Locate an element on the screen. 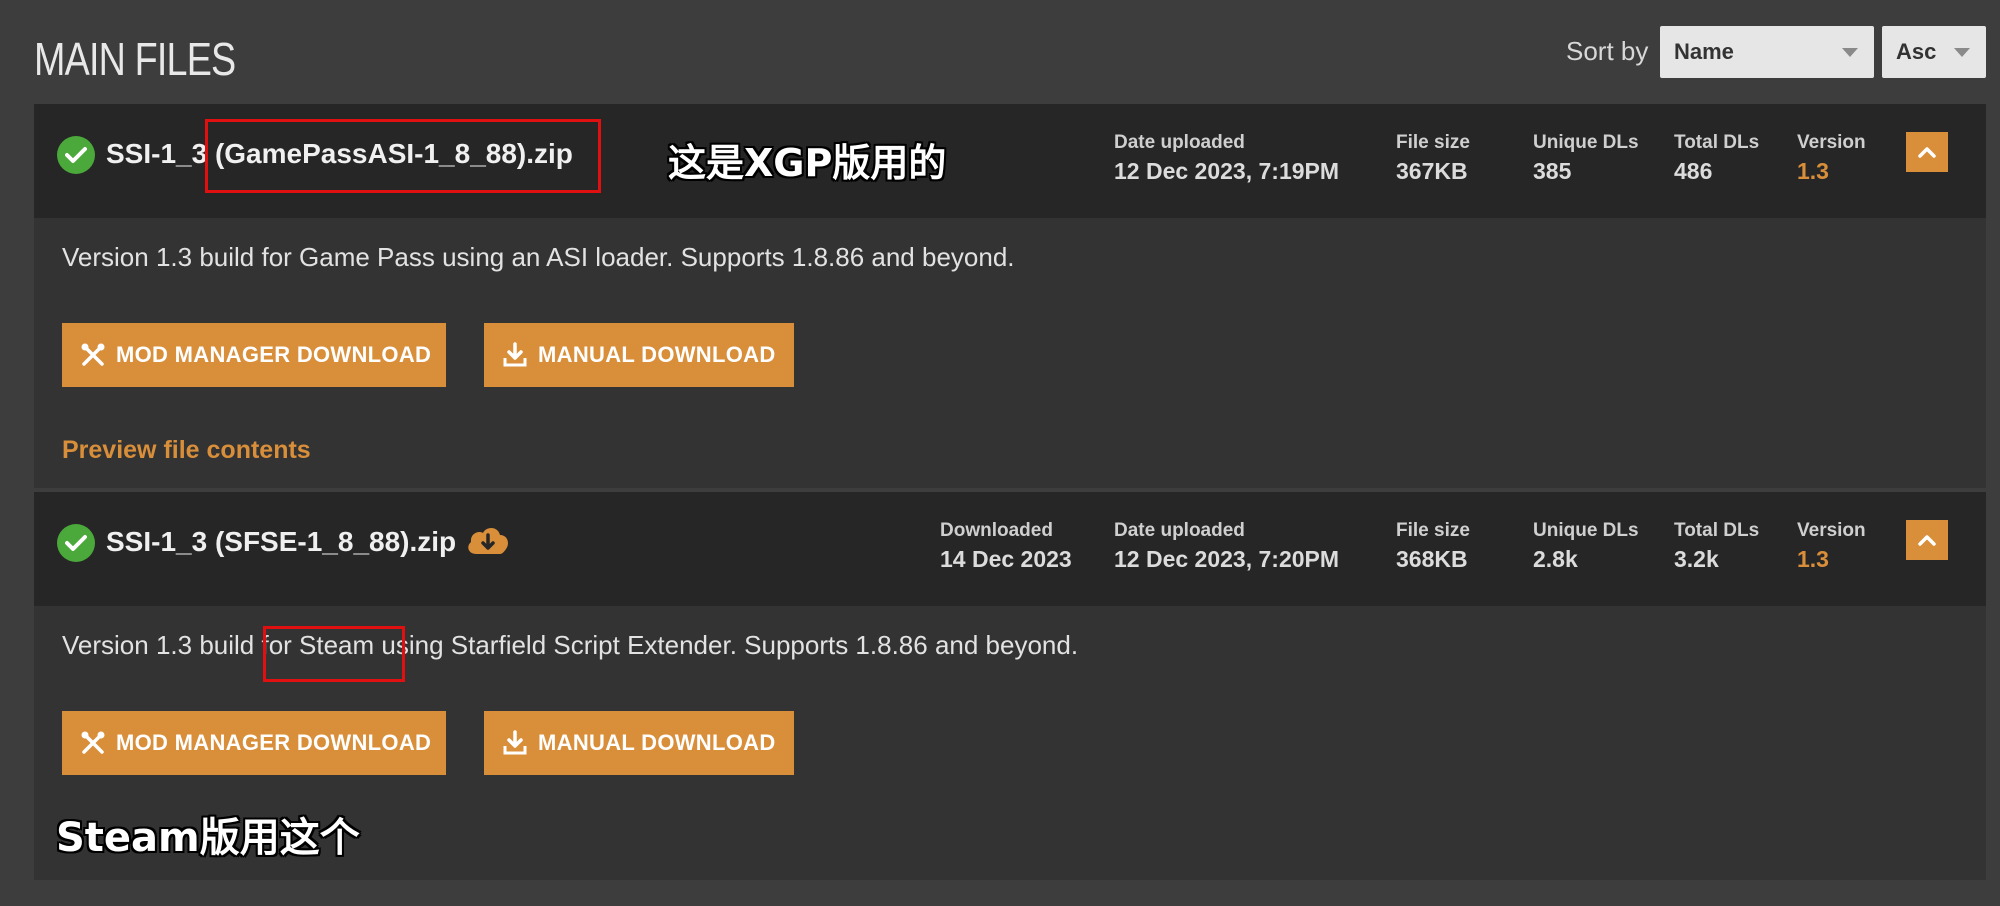 This screenshot has width=2000, height=906. sort-order-value: Asc is located at coordinates (1916, 51).